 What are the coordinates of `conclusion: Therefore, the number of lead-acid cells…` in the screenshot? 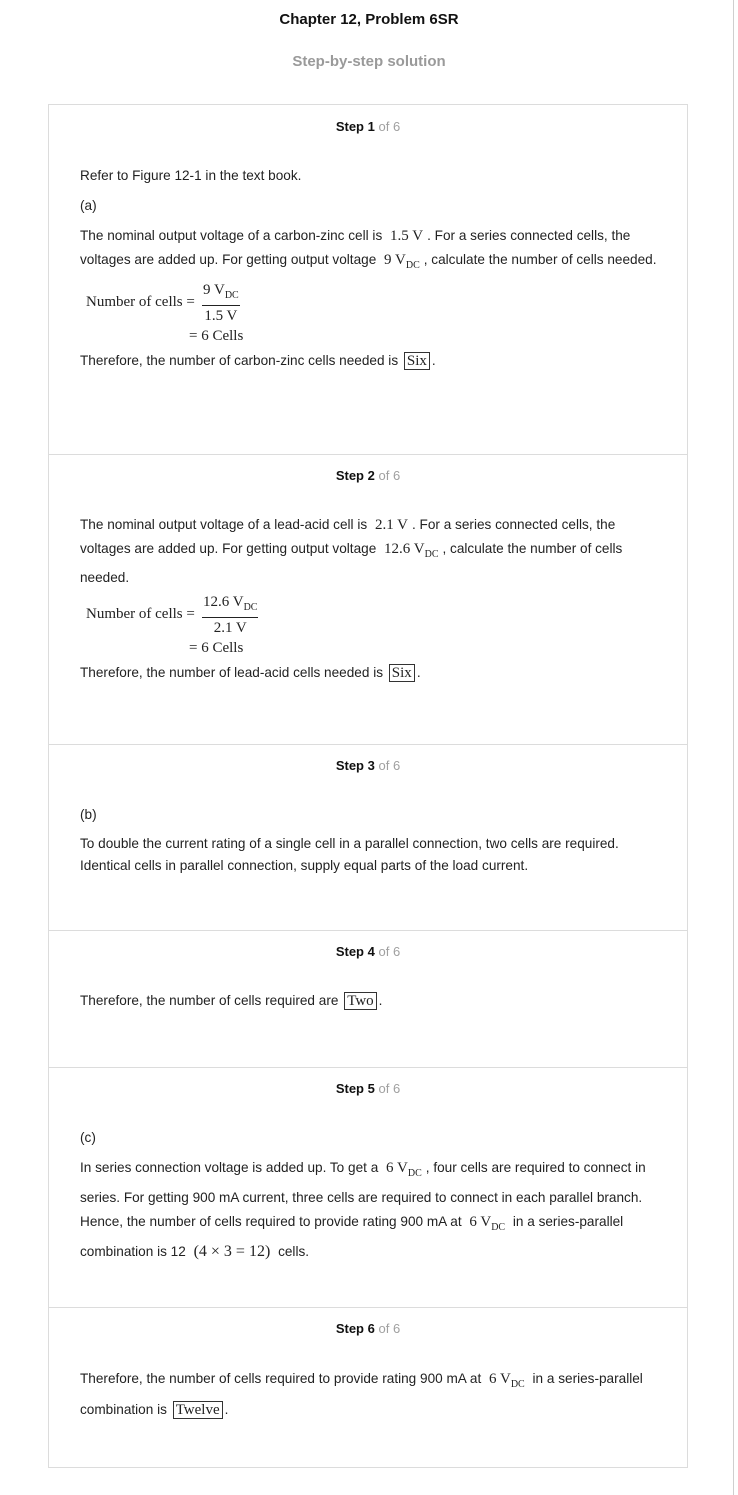 It's located at (250, 673).